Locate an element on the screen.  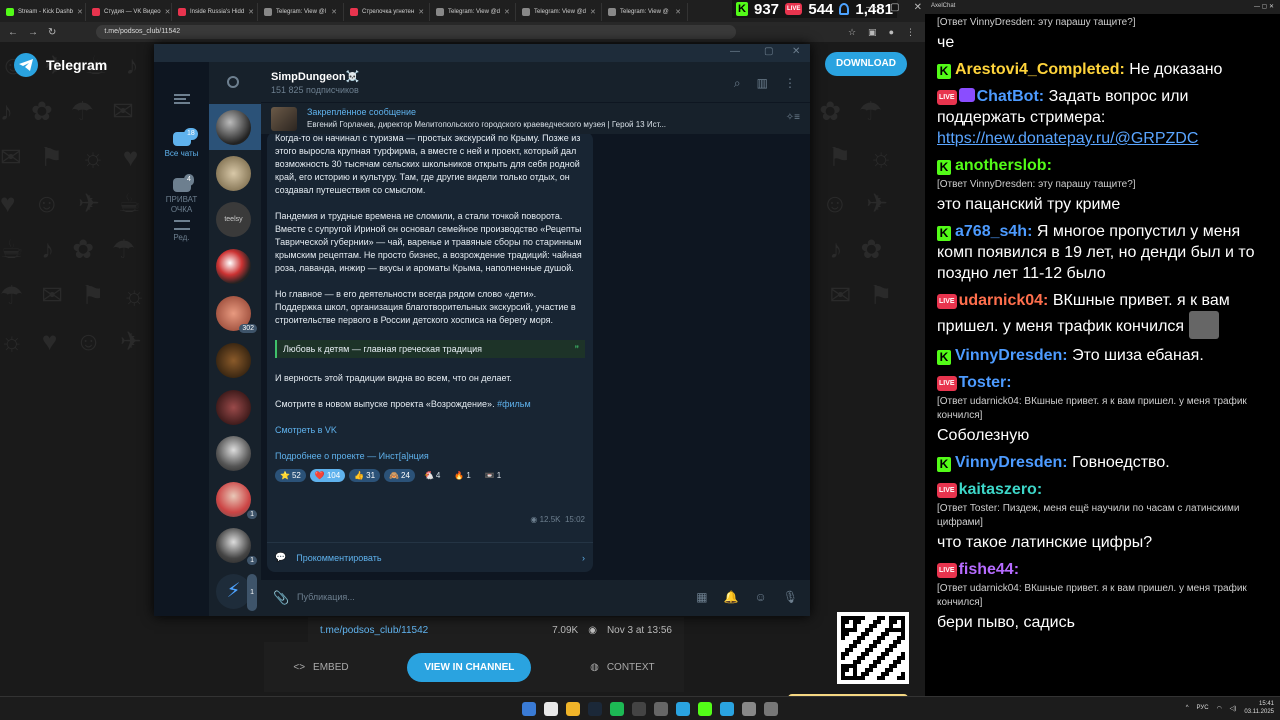
chat-nick: Toster: is located at coordinates (985, 382).